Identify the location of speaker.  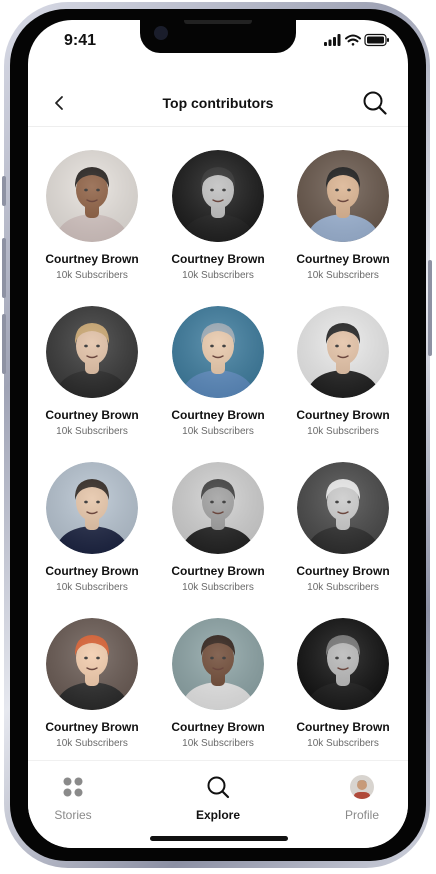
(218, 22).